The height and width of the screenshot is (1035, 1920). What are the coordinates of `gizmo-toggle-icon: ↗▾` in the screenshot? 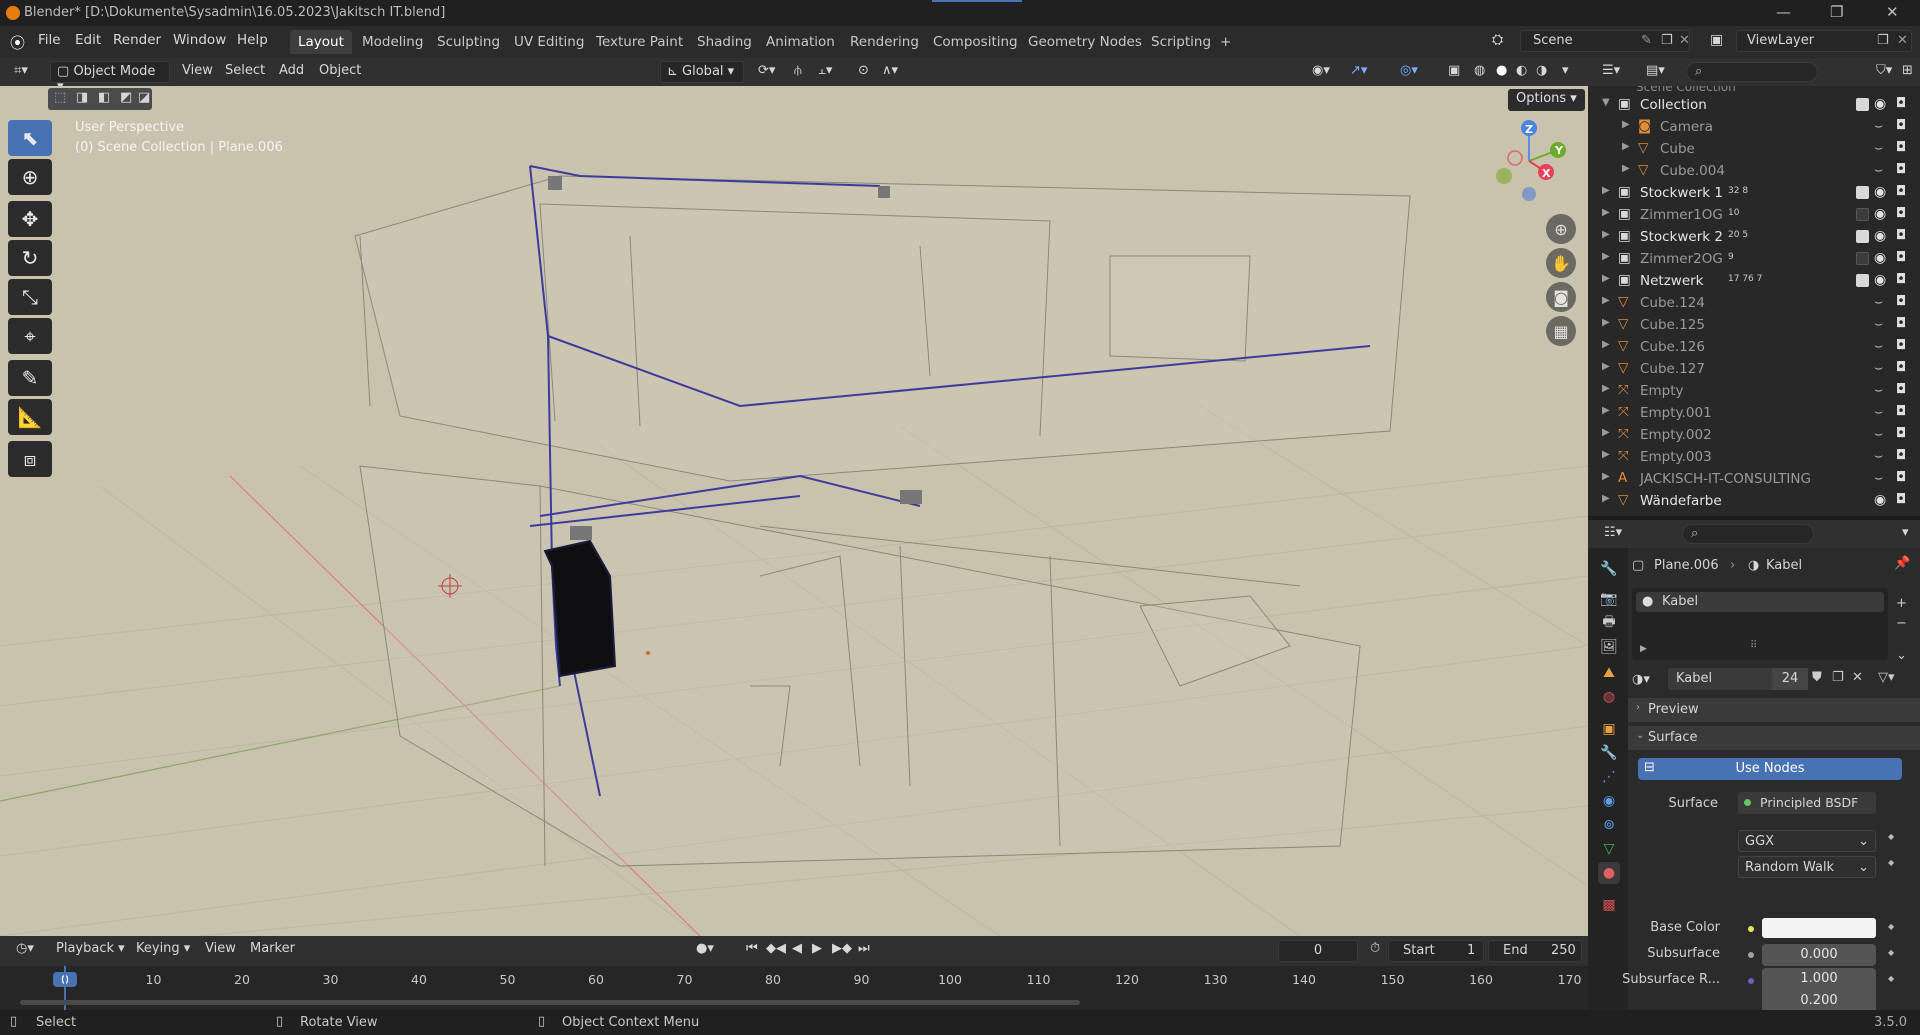 It's located at (1358, 72).